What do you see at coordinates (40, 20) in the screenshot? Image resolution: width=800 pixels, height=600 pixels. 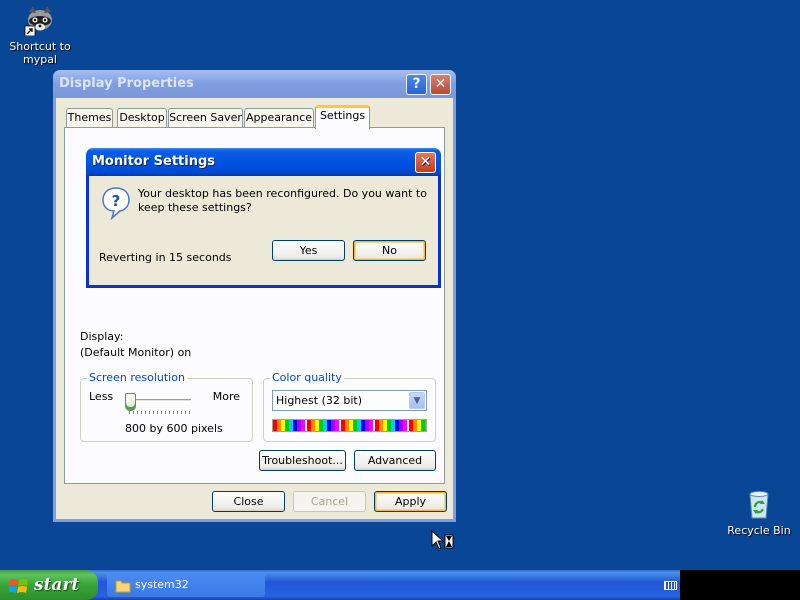 I see `raccoon-icon` at bounding box center [40, 20].